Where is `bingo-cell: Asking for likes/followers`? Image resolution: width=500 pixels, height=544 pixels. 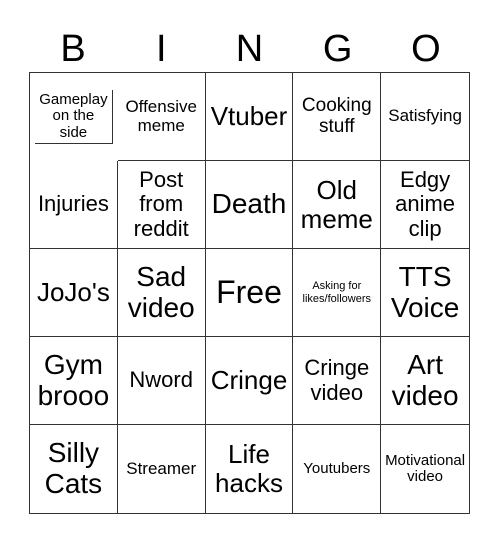
bingo-cell: Asking for likes/followers is located at coordinates (337, 293).